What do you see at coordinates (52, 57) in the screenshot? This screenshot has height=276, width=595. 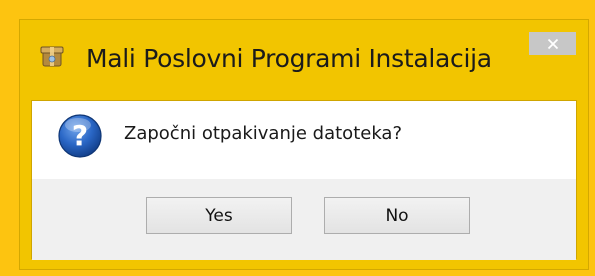 I see `installer-box-icon` at bounding box center [52, 57].